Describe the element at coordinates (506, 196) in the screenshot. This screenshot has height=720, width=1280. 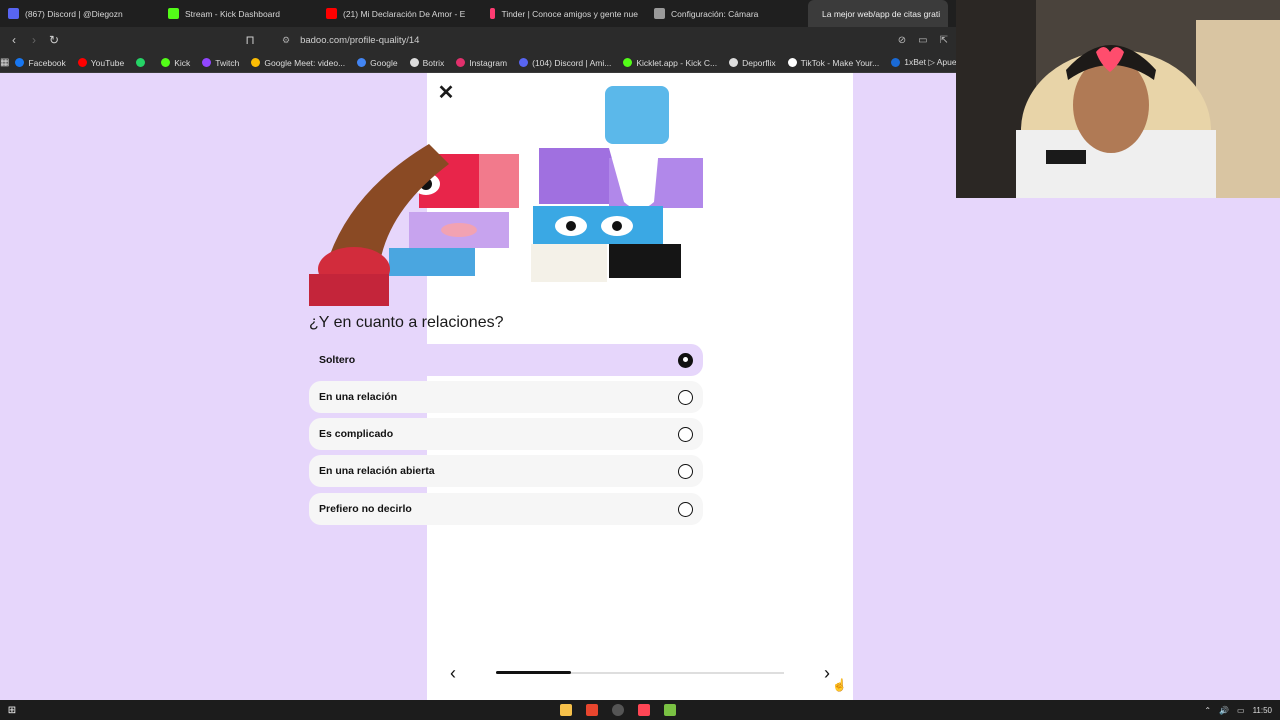
I see `relationships-illustration` at that location.